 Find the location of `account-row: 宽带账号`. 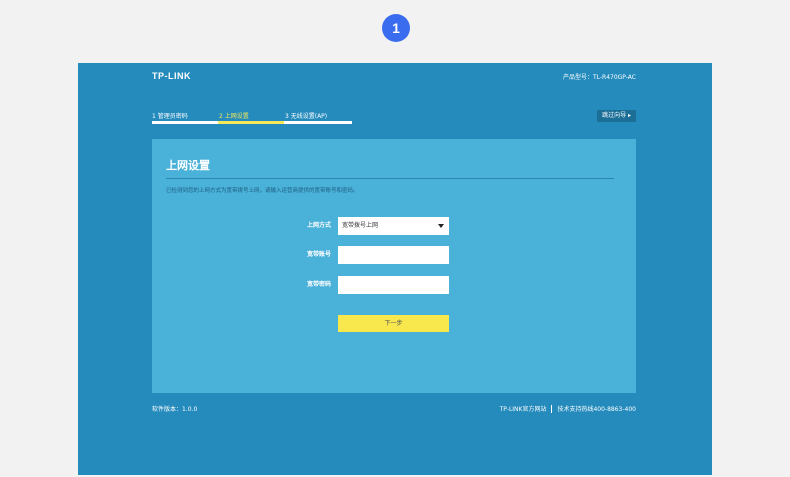

account-row: 宽带账号 is located at coordinates (394, 255).